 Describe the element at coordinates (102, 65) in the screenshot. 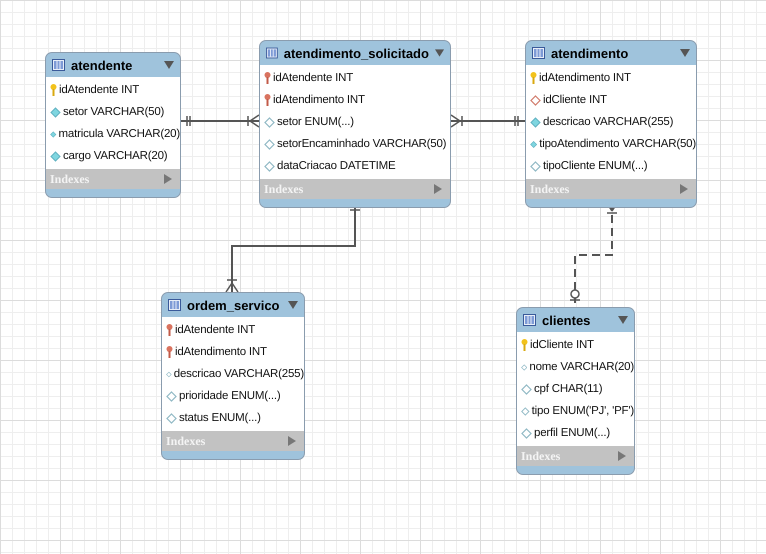

I see `table-name: atendente` at that location.